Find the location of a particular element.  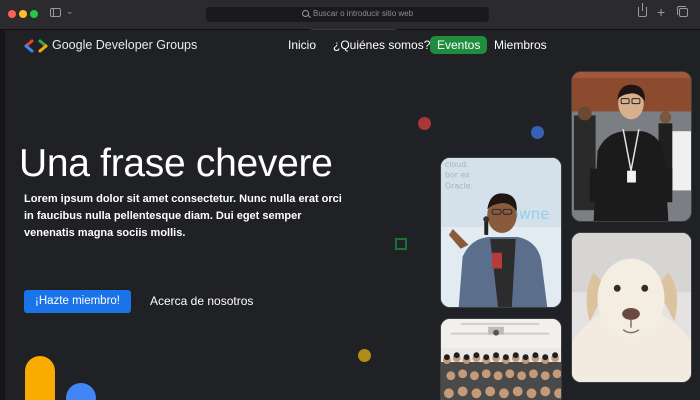

speaker-photo: cloud. bor ex Oracle. owne is located at coordinates (501, 232).